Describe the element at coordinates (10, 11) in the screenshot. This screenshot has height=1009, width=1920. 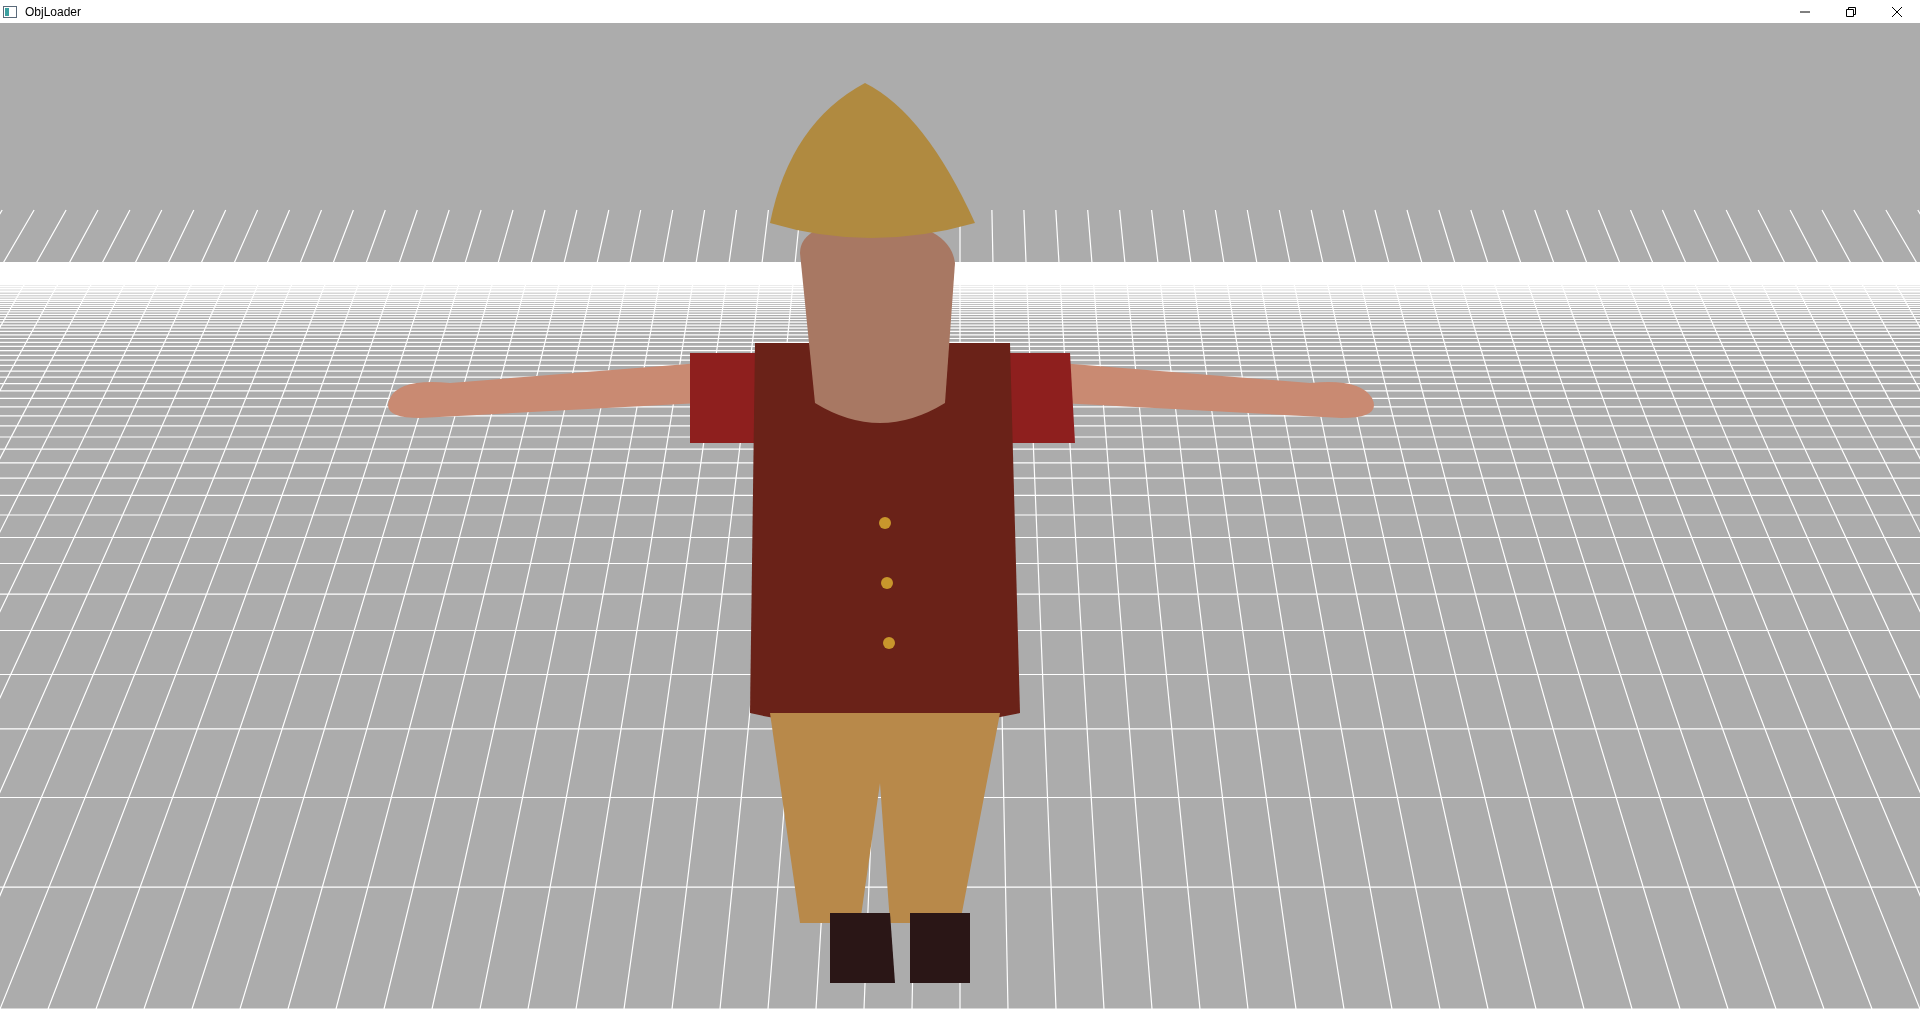
I see `app-icon` at that location.